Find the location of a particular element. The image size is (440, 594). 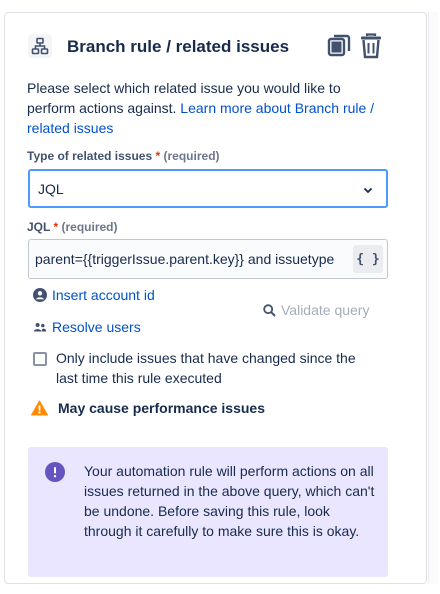

validate-query-label: Validate query is located at coordinates (325, 310).